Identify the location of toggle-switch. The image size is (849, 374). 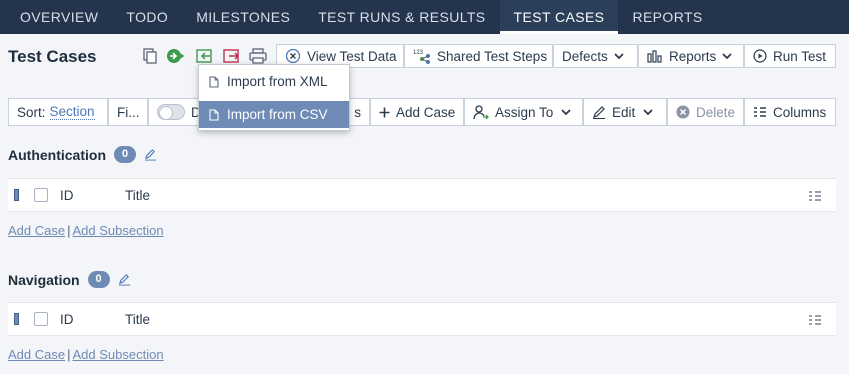
(171, 112).